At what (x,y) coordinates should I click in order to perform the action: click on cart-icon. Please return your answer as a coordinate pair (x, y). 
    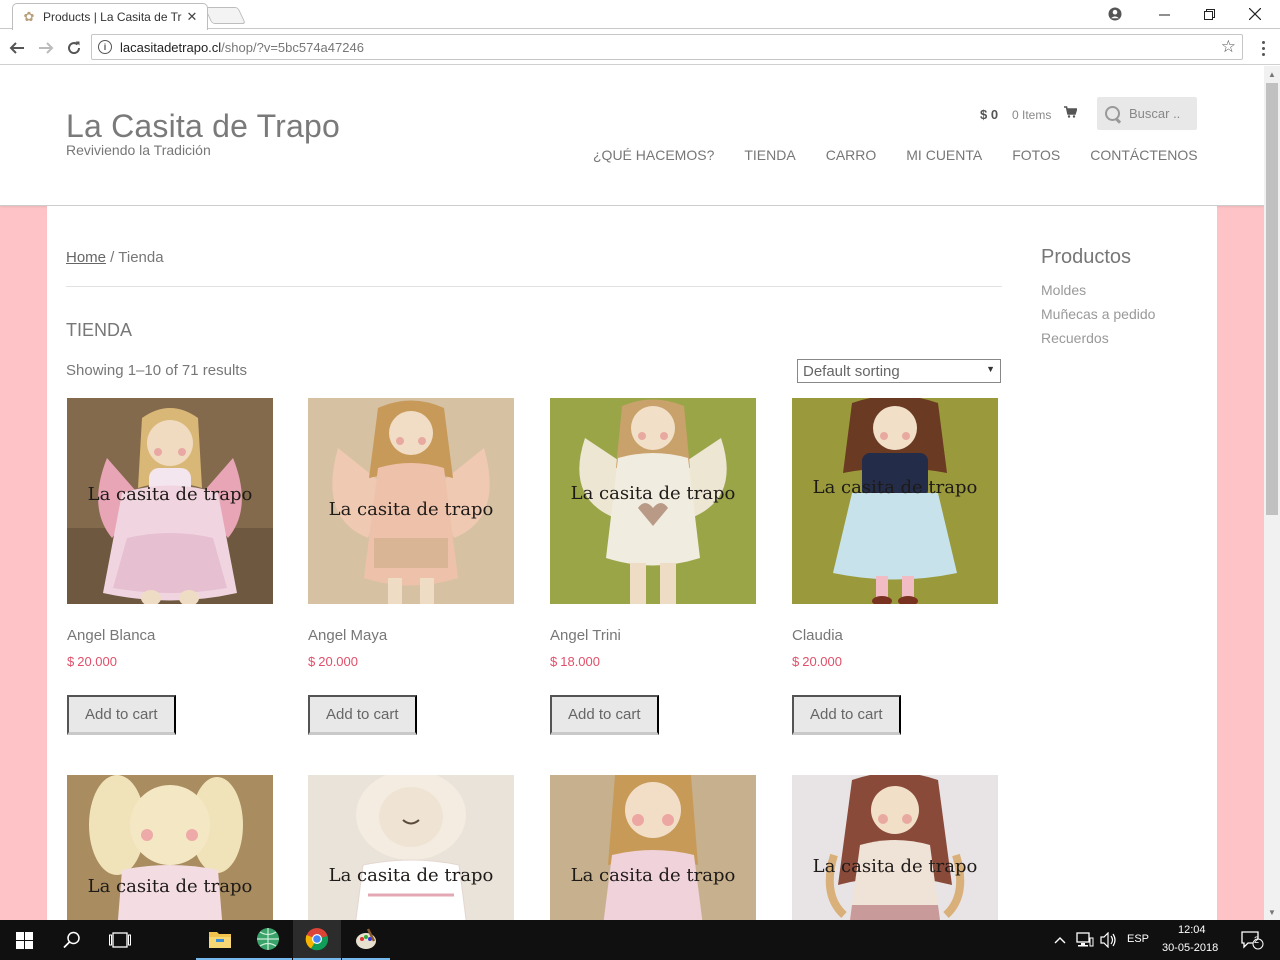
    Looking at the image, I should click on (1071, 113).